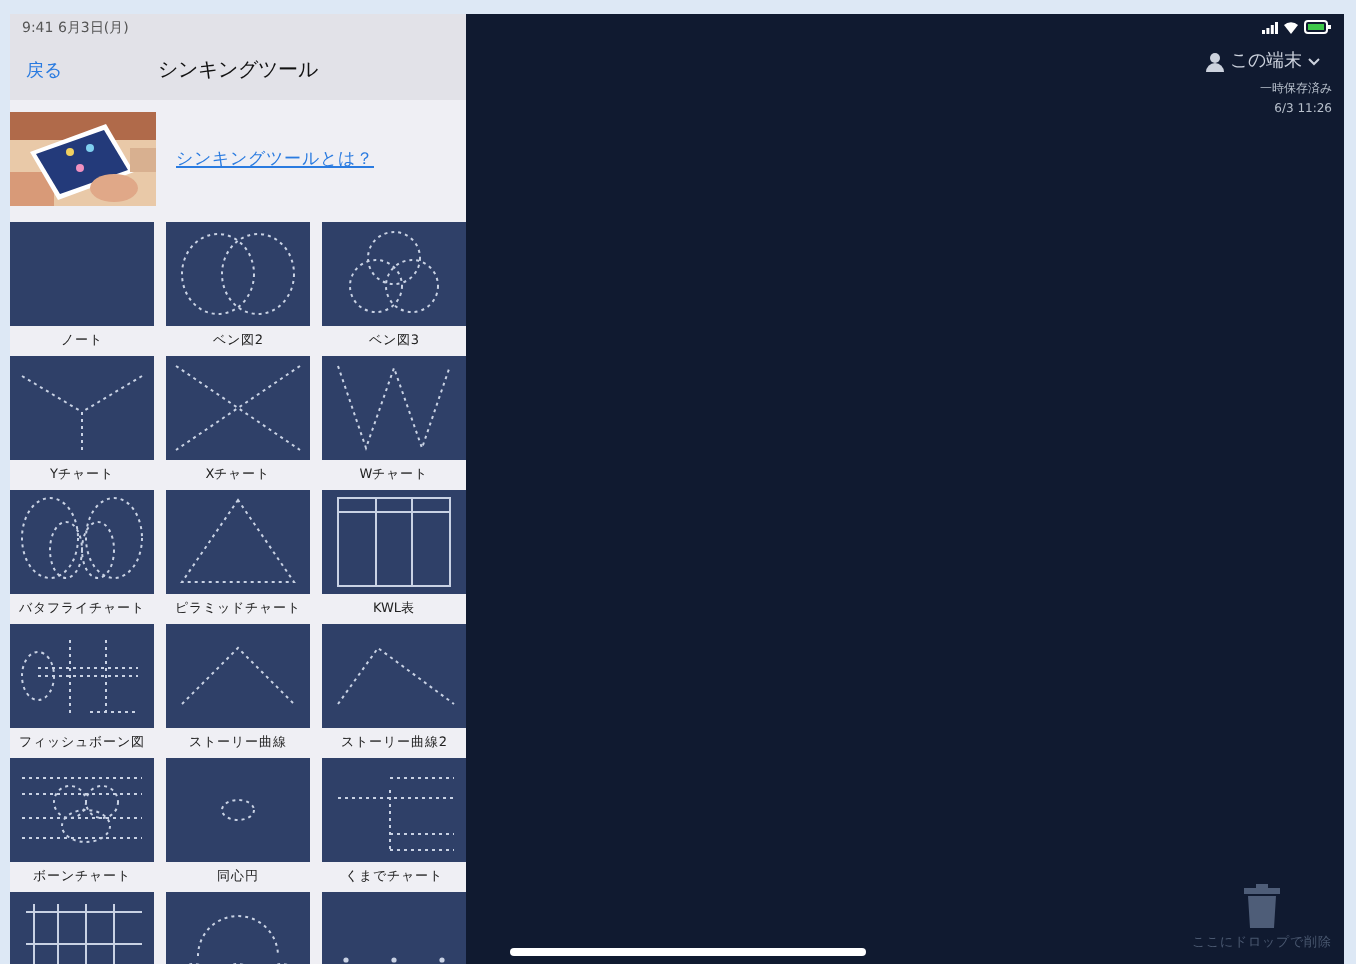 This screenshot has height=964, width=1356. I want to click on chevron-down-icon, so click(1314, 61).